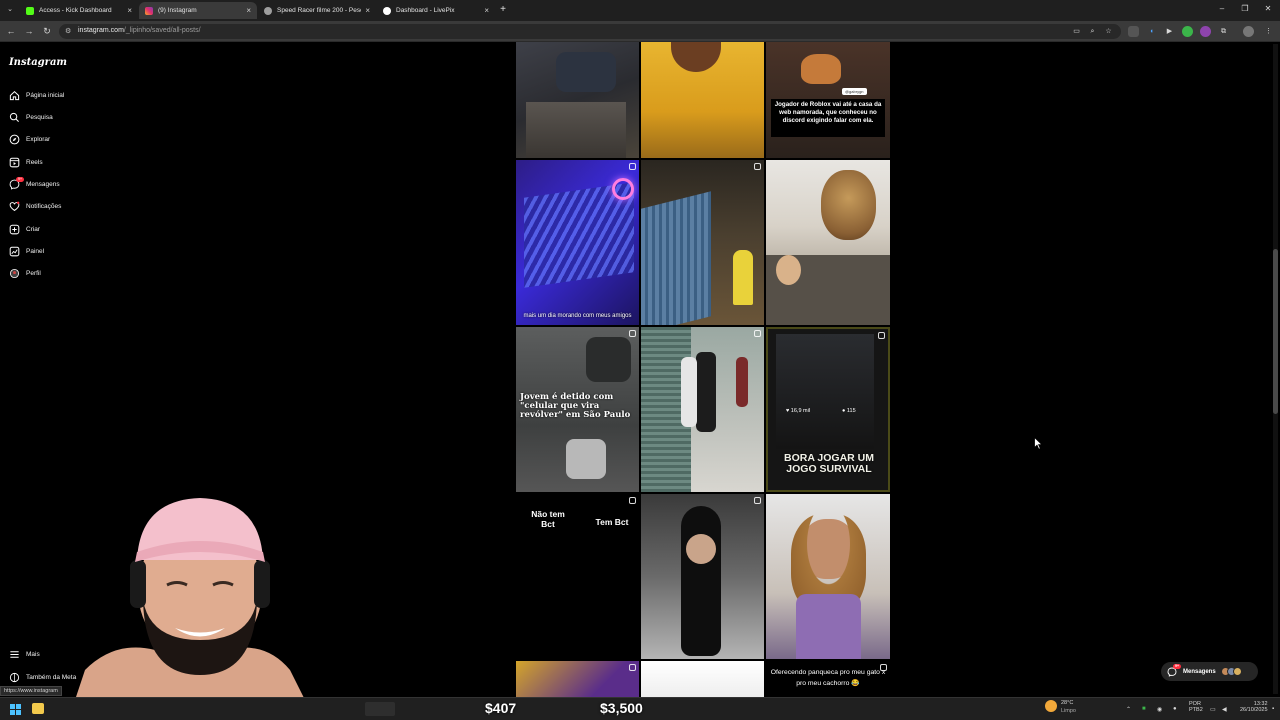 The width and height of the screenshot is (1280, 720). What do you see at coordinates (1223, 31) in the screenshot?
I see `extensions-puzzle-icon: ⧉` at bounding box center [1223, 31].